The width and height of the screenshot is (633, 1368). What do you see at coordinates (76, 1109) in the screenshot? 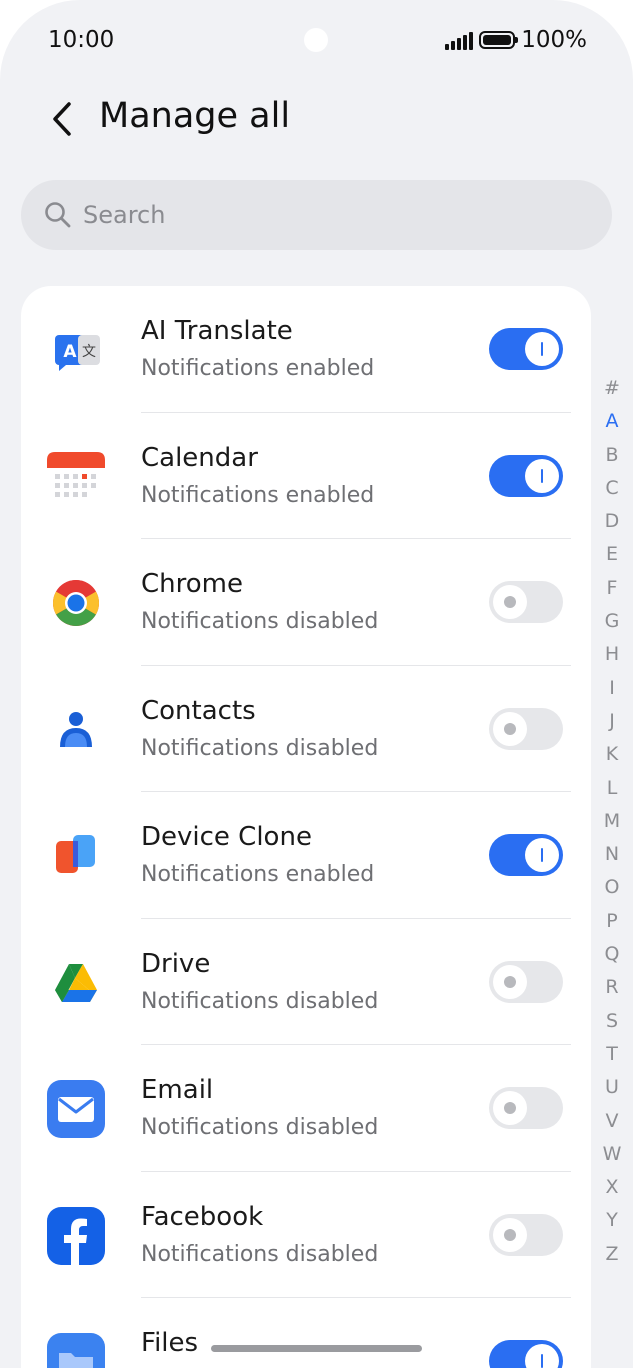
I see `email-icon` at bounding box center [76, 1109].